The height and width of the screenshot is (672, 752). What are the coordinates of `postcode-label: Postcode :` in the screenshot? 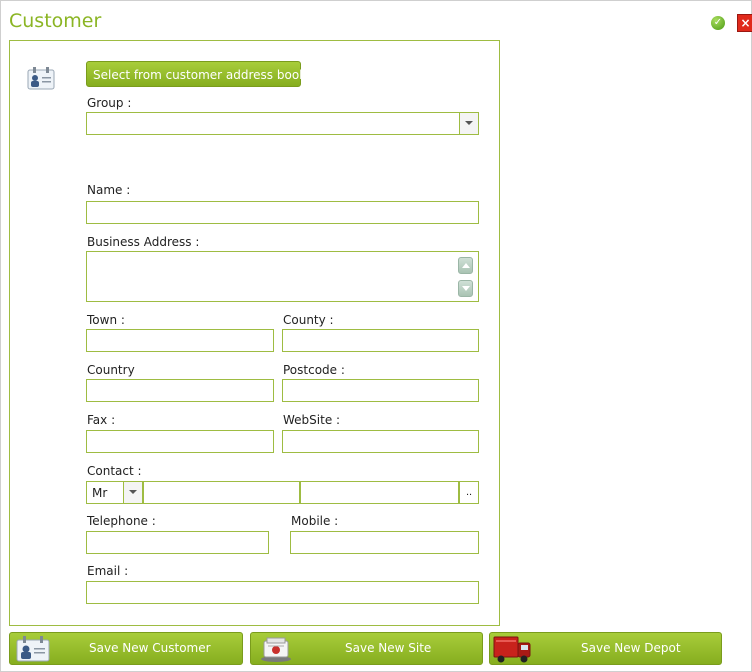 It's located at (314, 370).